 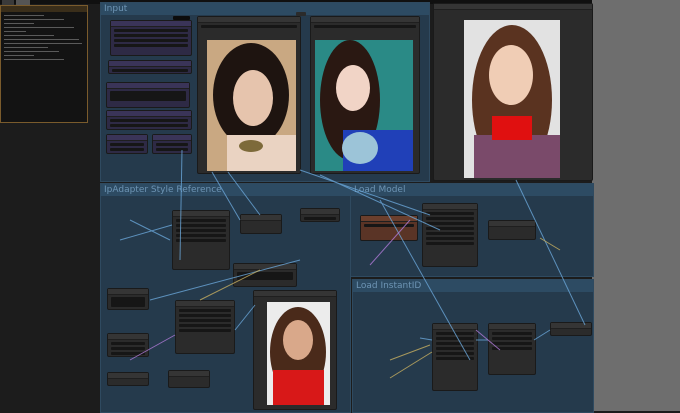 I want to click on output-image, so click(x=512, y=99).